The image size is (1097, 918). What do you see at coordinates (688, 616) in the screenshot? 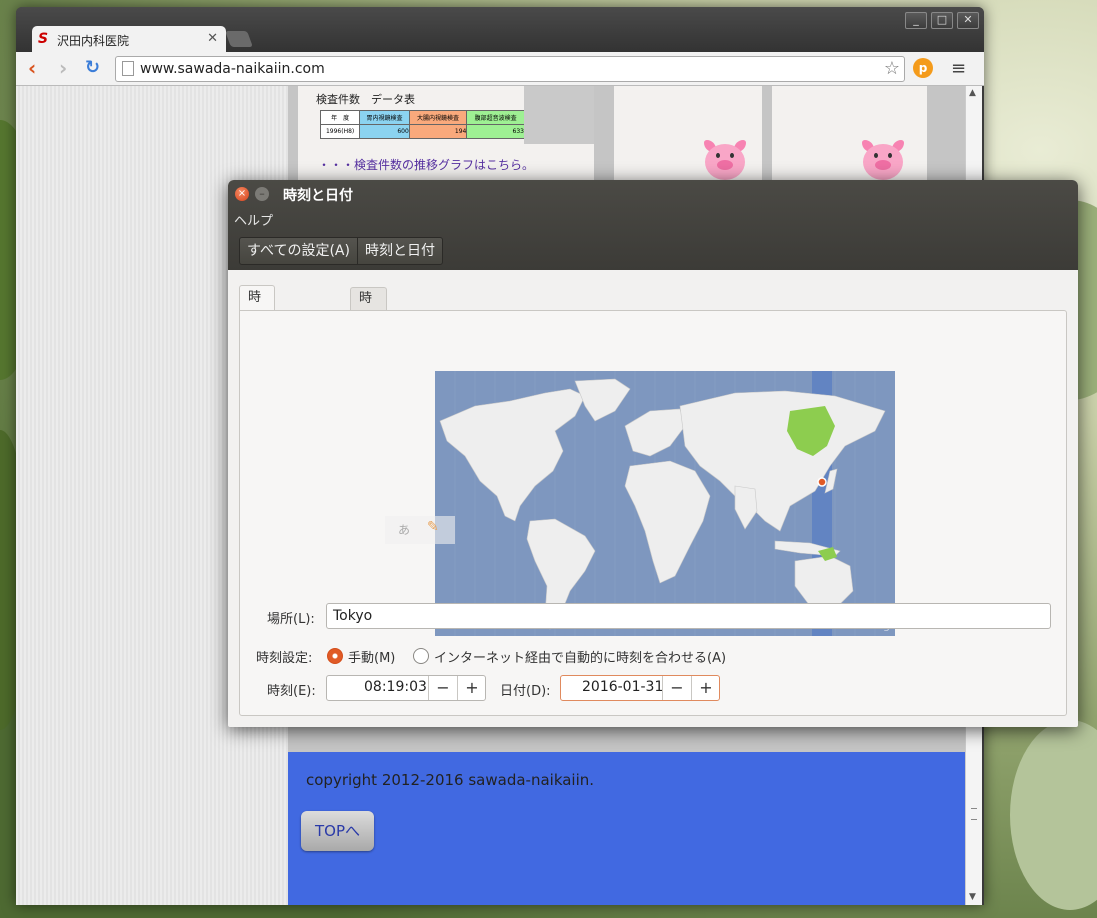
I see `location-input: Tokyo` at bounding box center [688, 616].